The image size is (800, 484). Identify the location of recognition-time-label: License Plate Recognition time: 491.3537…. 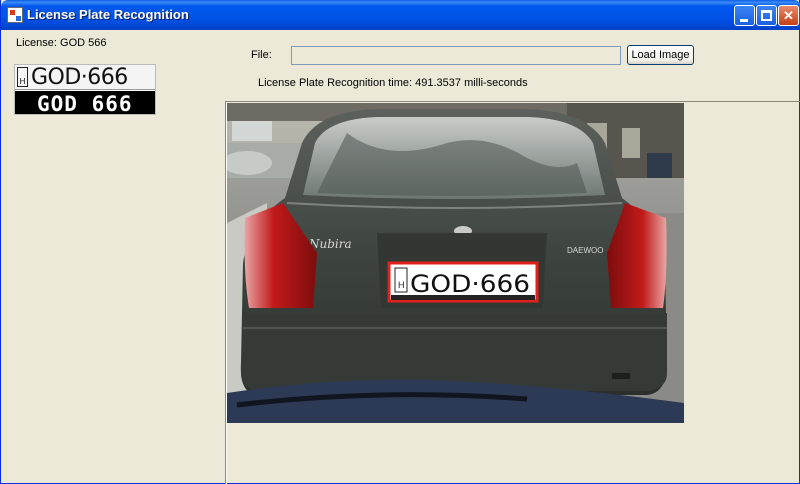
(393, 83).